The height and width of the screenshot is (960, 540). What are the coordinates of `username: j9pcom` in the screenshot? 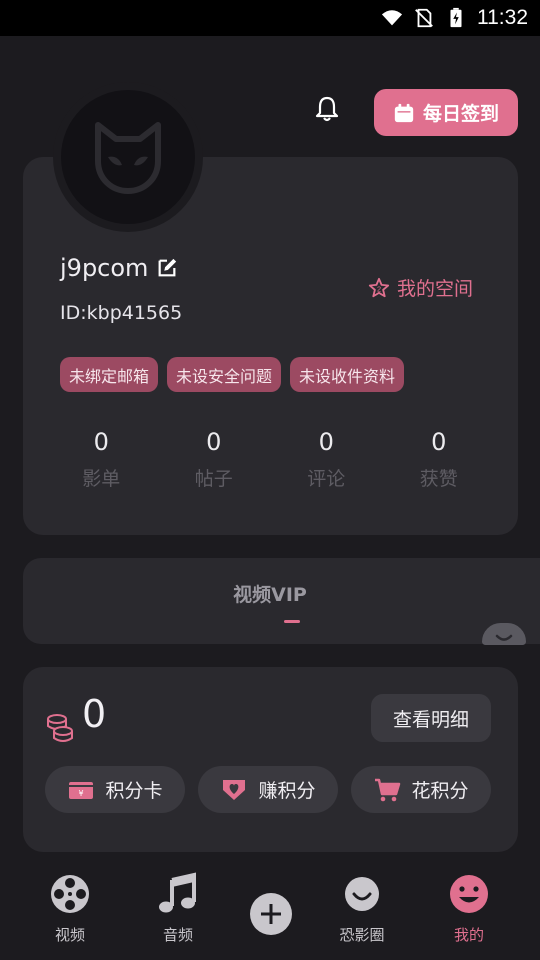 It's located at (119, 268).